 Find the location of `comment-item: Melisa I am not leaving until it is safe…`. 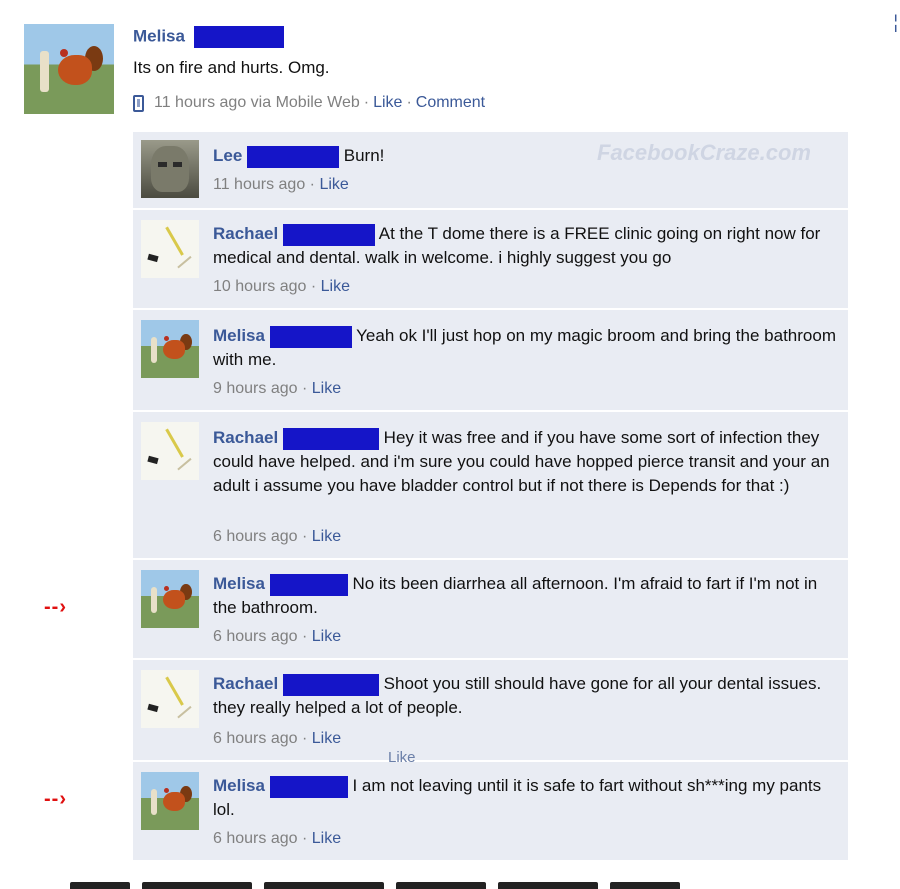

comment-item: Melisa I am not leaving until it is safe… is located at coordinates (490, 811).